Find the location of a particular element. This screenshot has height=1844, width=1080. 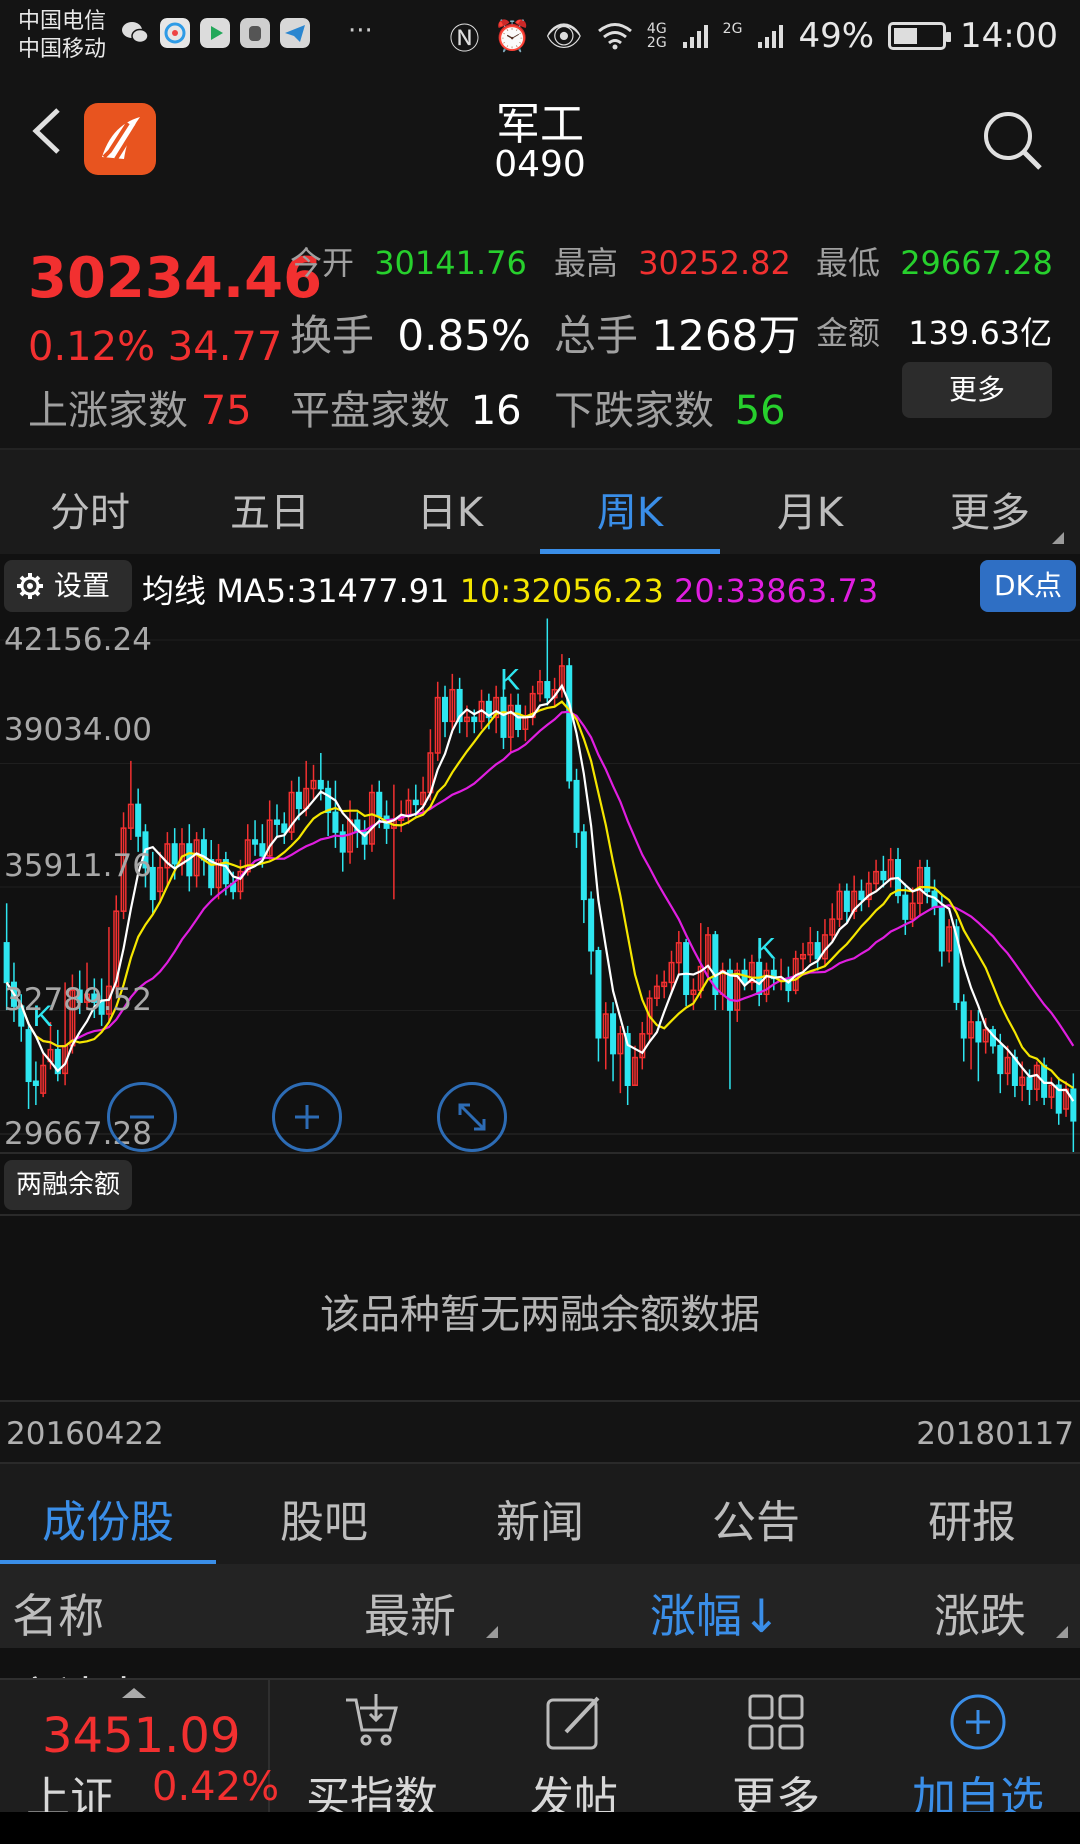

open-label: 今开 is located at coordinates (322, 263).